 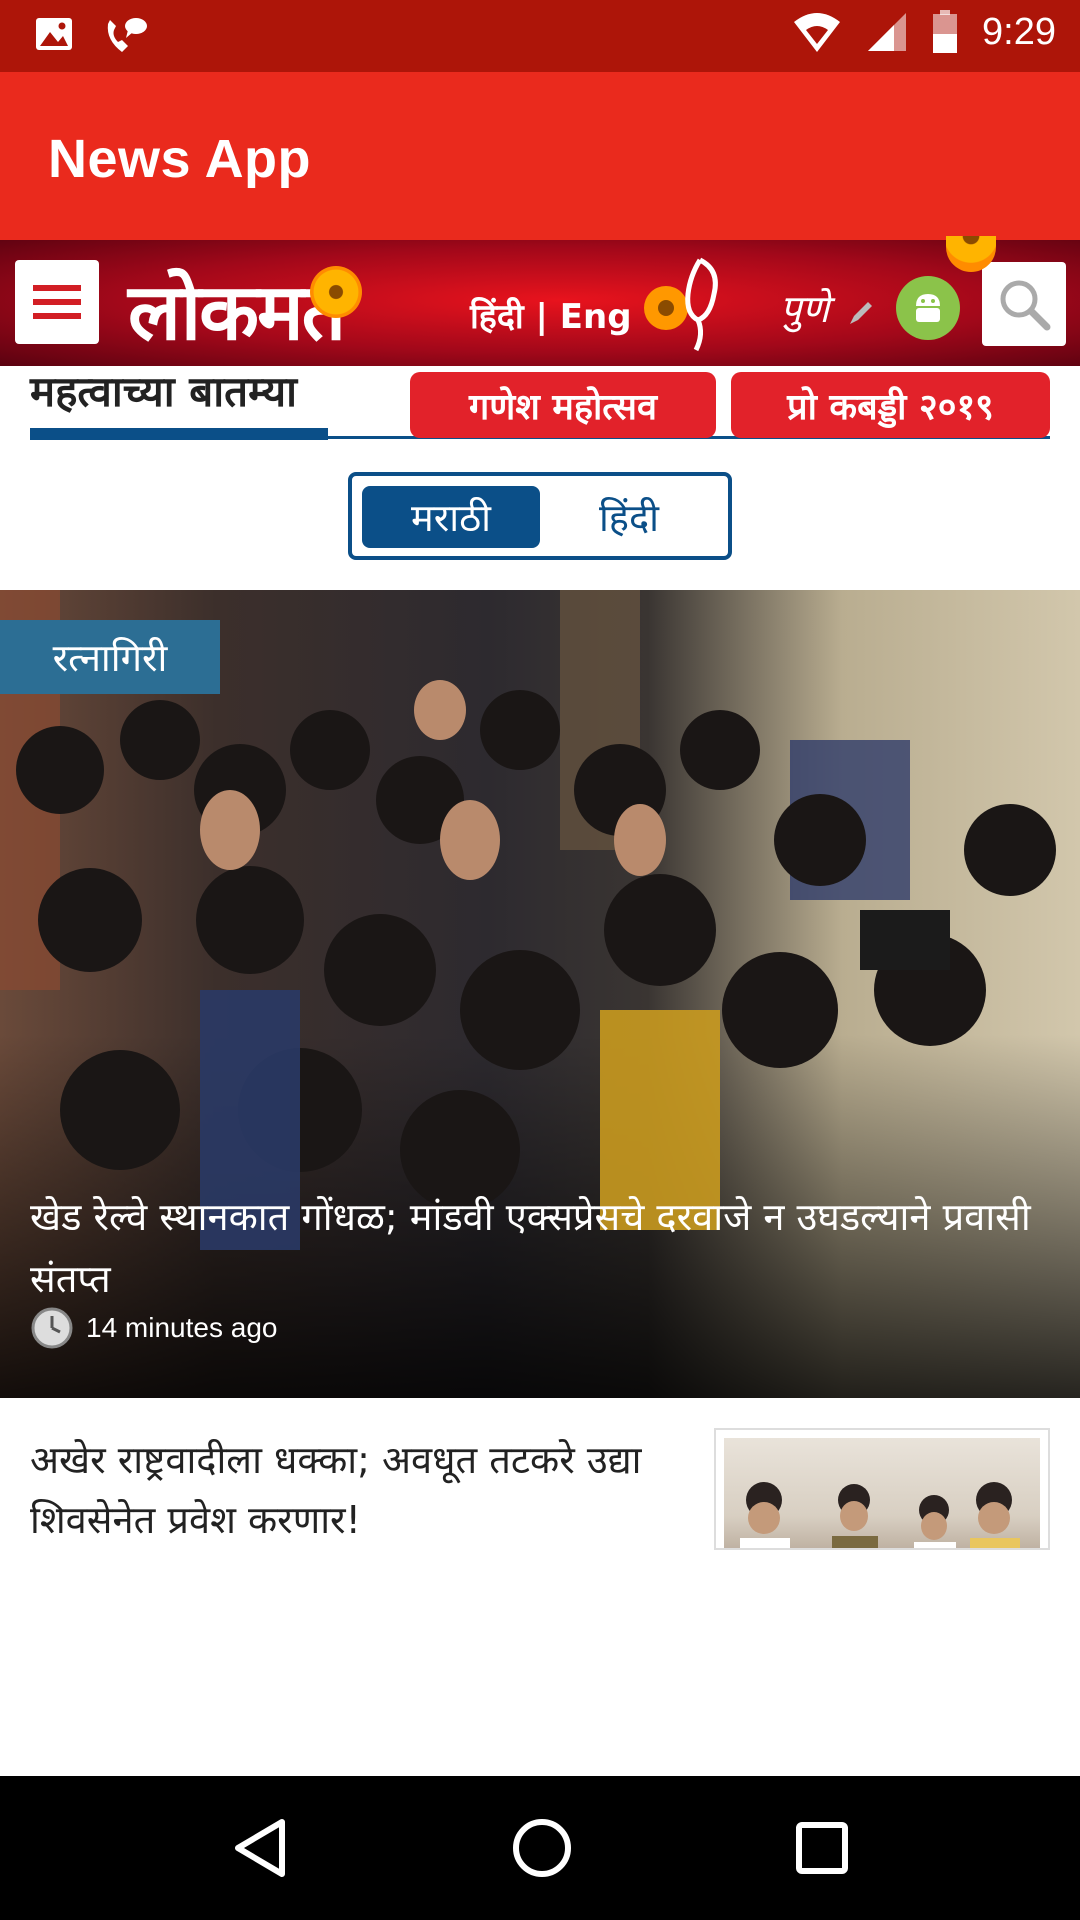 I want to click on toggle-option-marathi: मराठी, so click(x=451, y=517).